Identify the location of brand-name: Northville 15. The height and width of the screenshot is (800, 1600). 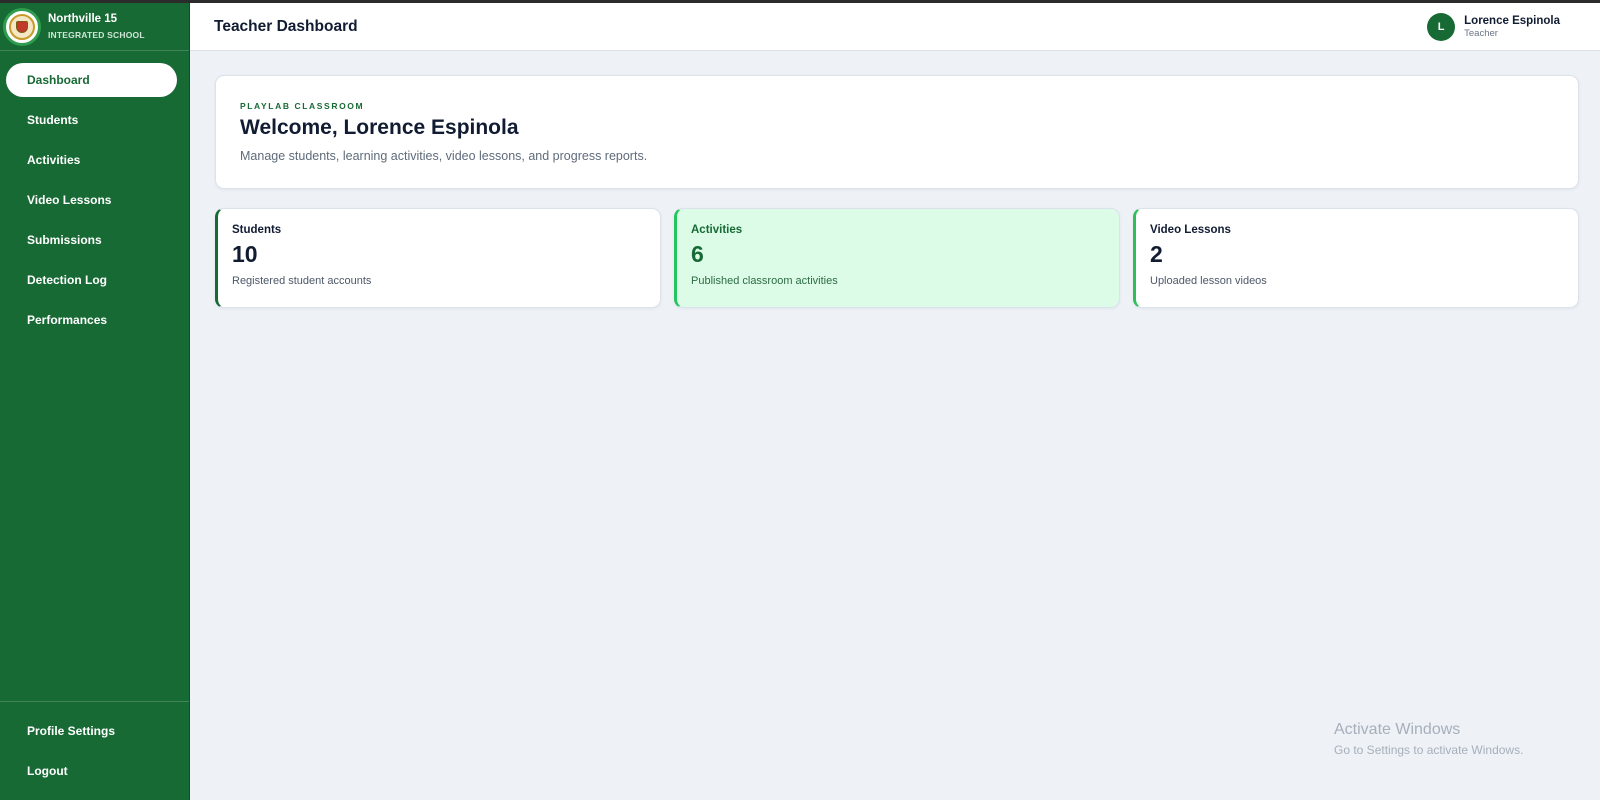
(83, 19).